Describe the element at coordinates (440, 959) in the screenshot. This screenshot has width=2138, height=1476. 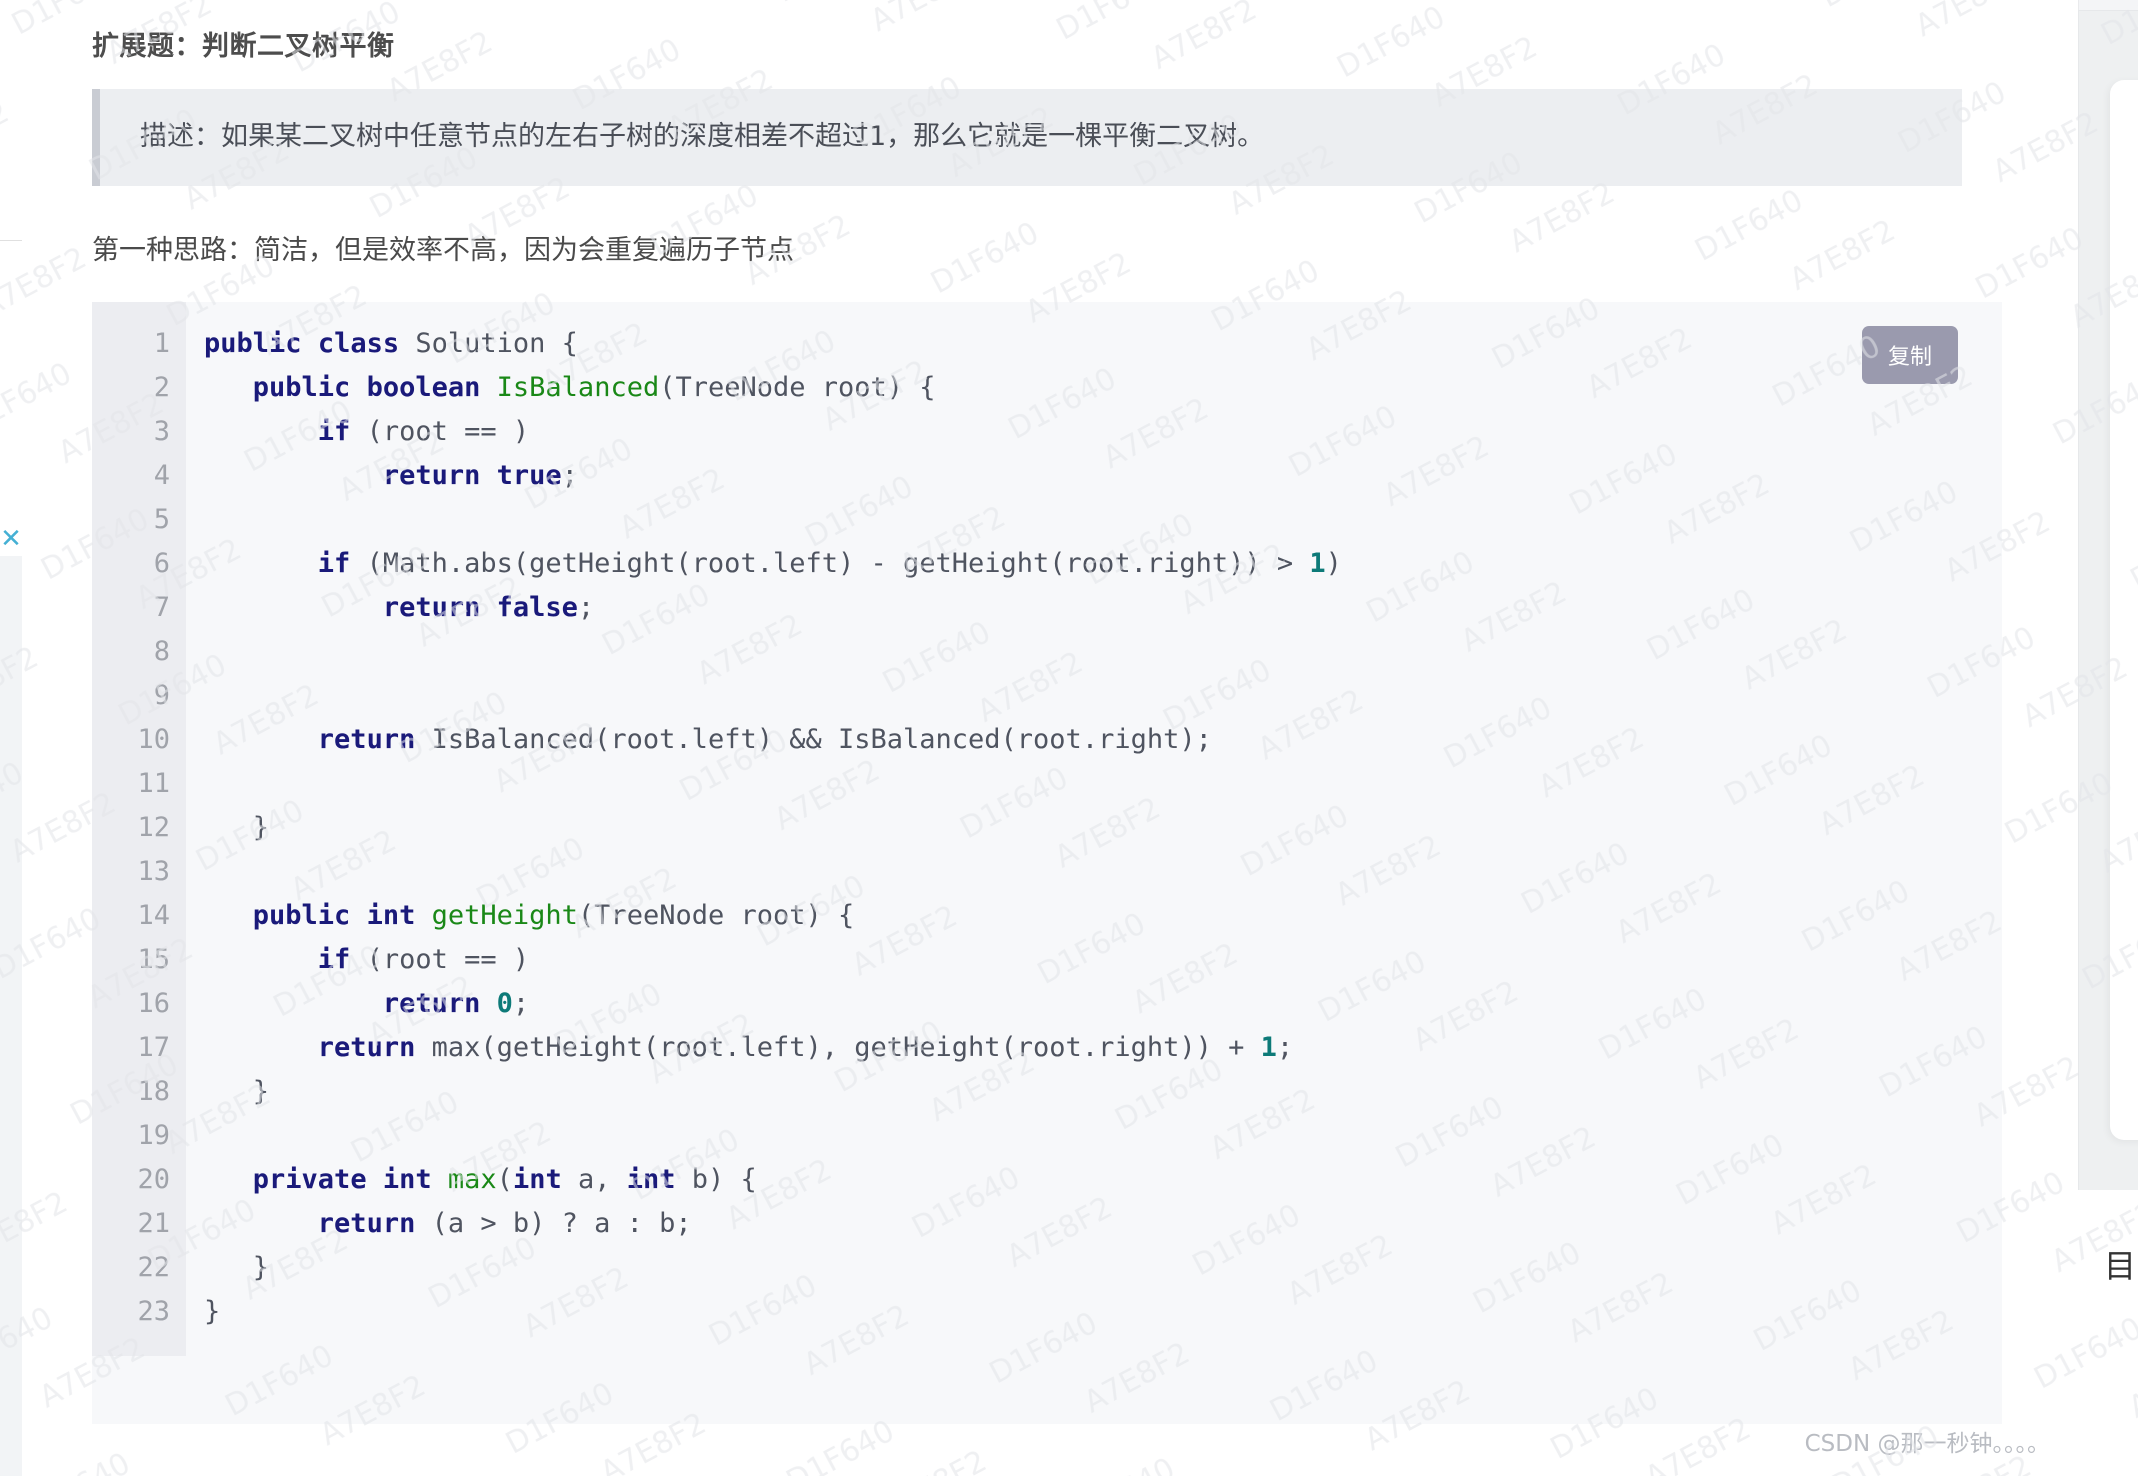
I see `code-token: (root == )` at that location.